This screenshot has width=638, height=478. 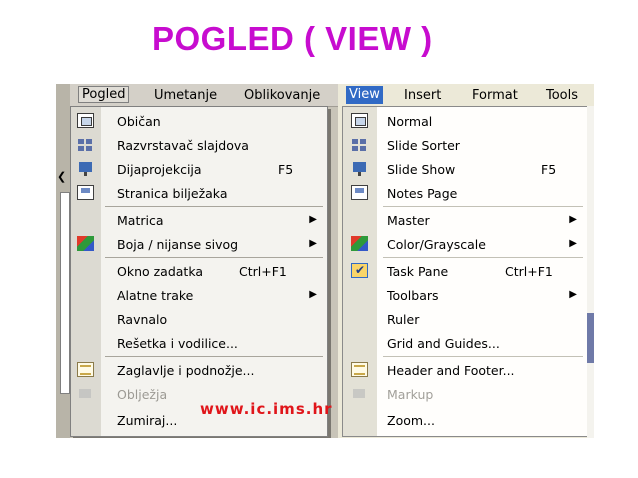 I want to click on menu-item-boja: Boja / nijanse sivog ▶, so click(x=199, y=244).